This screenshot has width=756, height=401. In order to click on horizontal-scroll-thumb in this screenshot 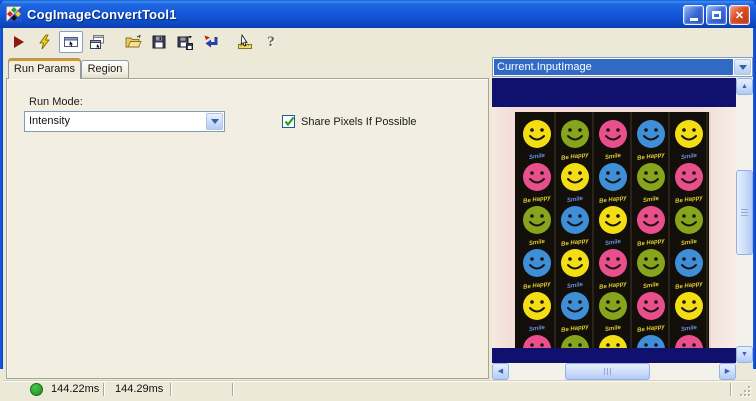, I will do `click(607, 371)`.